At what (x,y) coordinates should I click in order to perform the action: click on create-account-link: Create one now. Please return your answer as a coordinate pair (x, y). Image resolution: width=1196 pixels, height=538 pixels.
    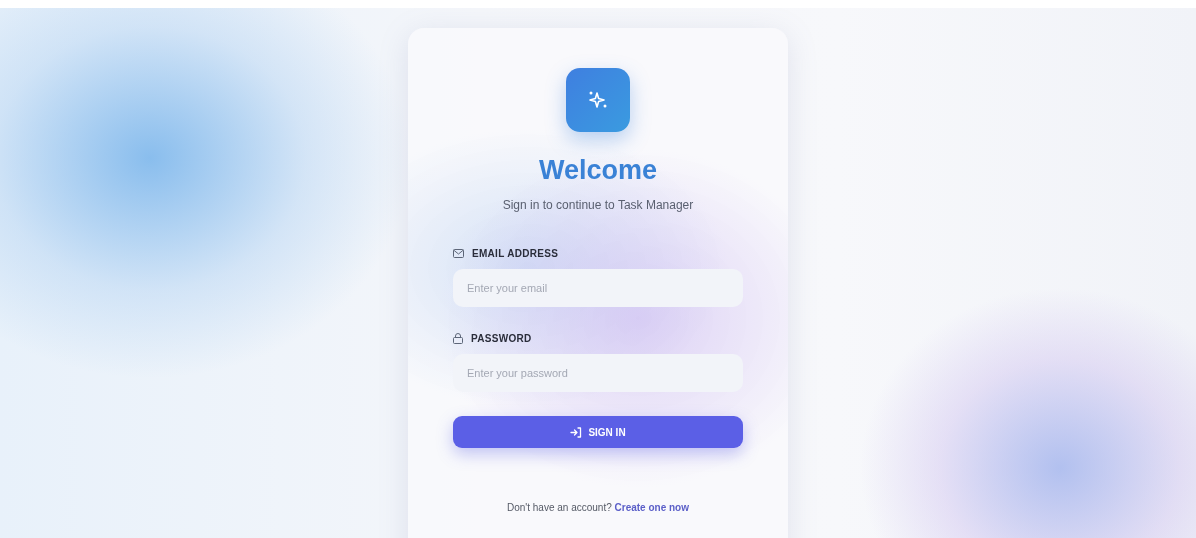
    Looking at the image, I should click on (651, 508).